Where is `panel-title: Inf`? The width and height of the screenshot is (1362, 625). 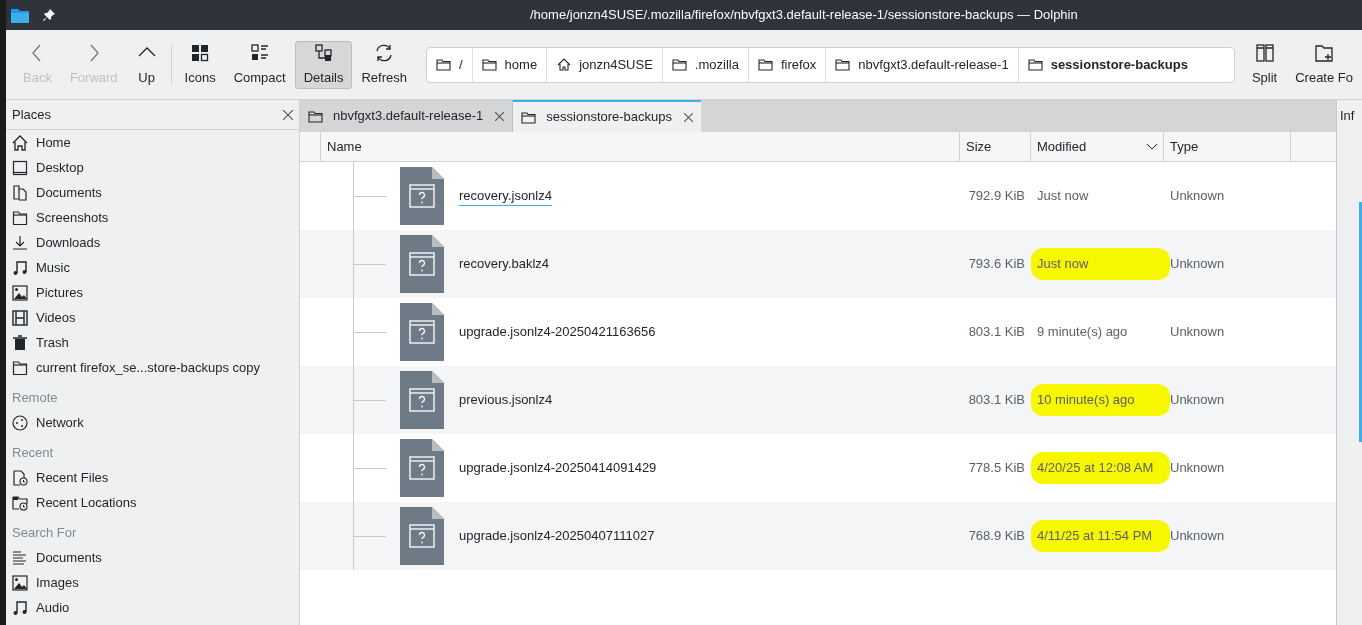
panel-title: Inf is located at coordinates (1347, 116).